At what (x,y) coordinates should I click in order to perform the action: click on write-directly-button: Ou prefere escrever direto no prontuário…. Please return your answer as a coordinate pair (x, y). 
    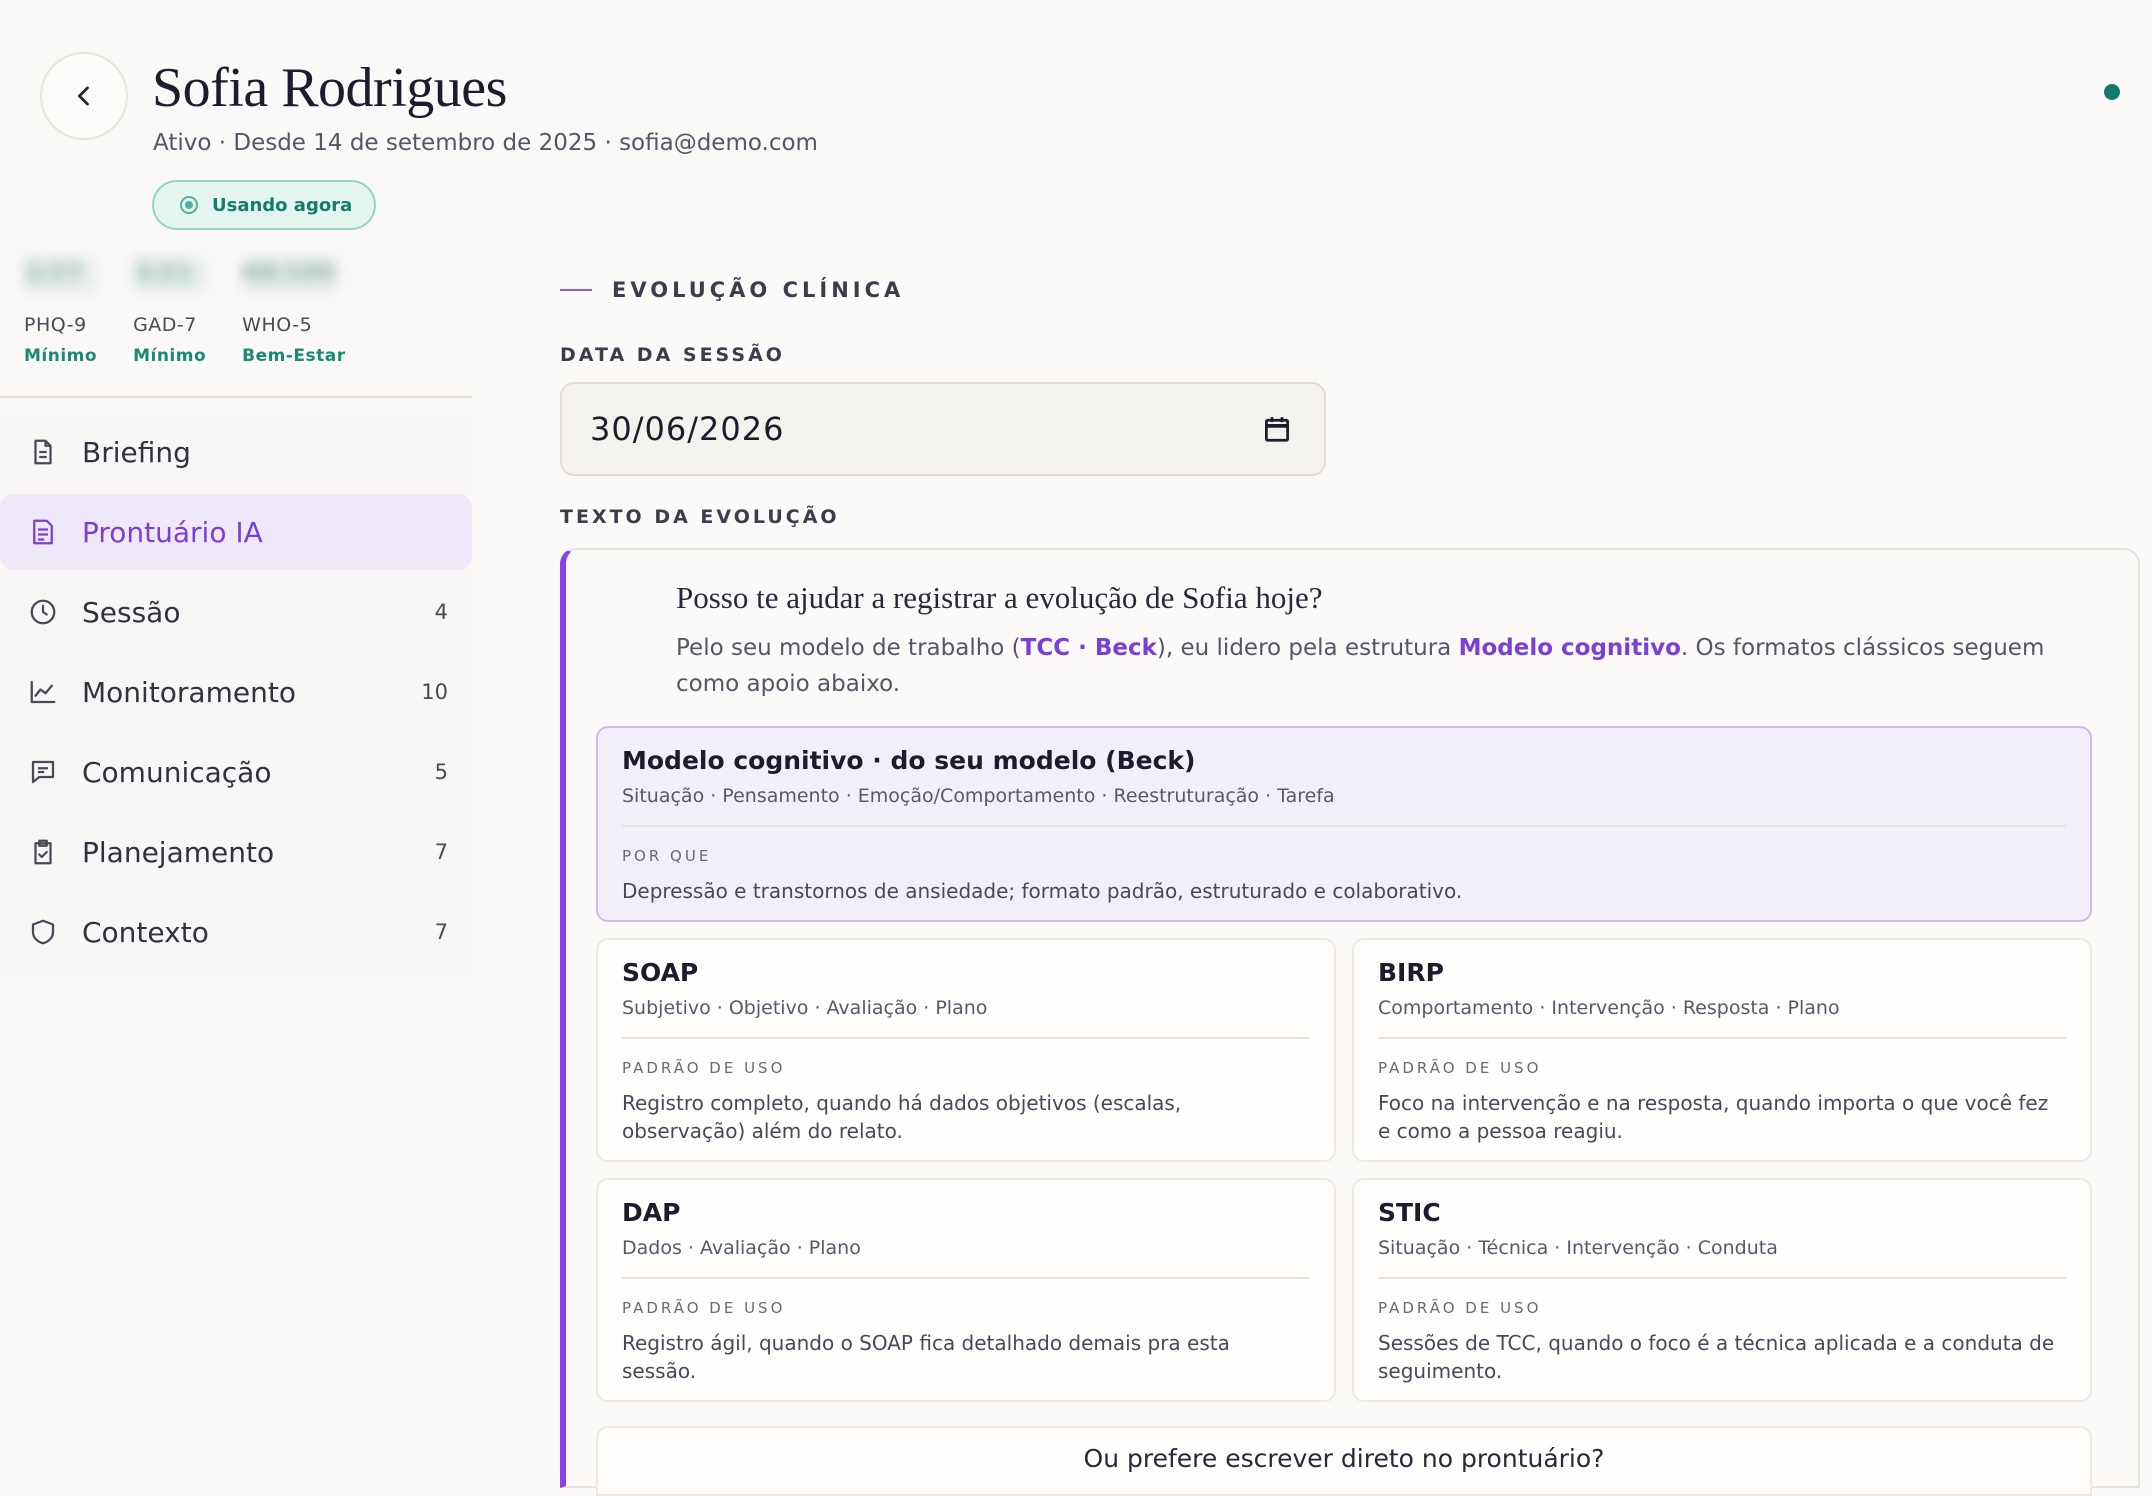
    Looking at the image, I should click on (1344, 1461).